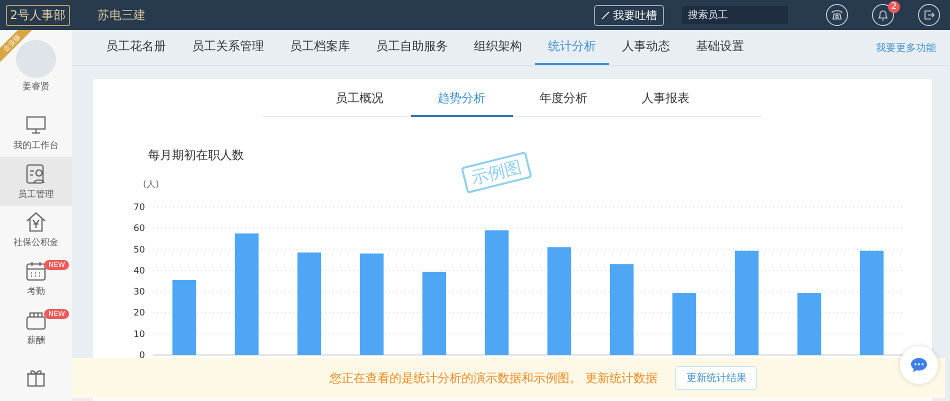 This screenshot has height=401, width=950. What do you see at coordinates (720, 47) in the screenshot?
I see `nav-tab: 基础设置` at bounding box center [720, 47].